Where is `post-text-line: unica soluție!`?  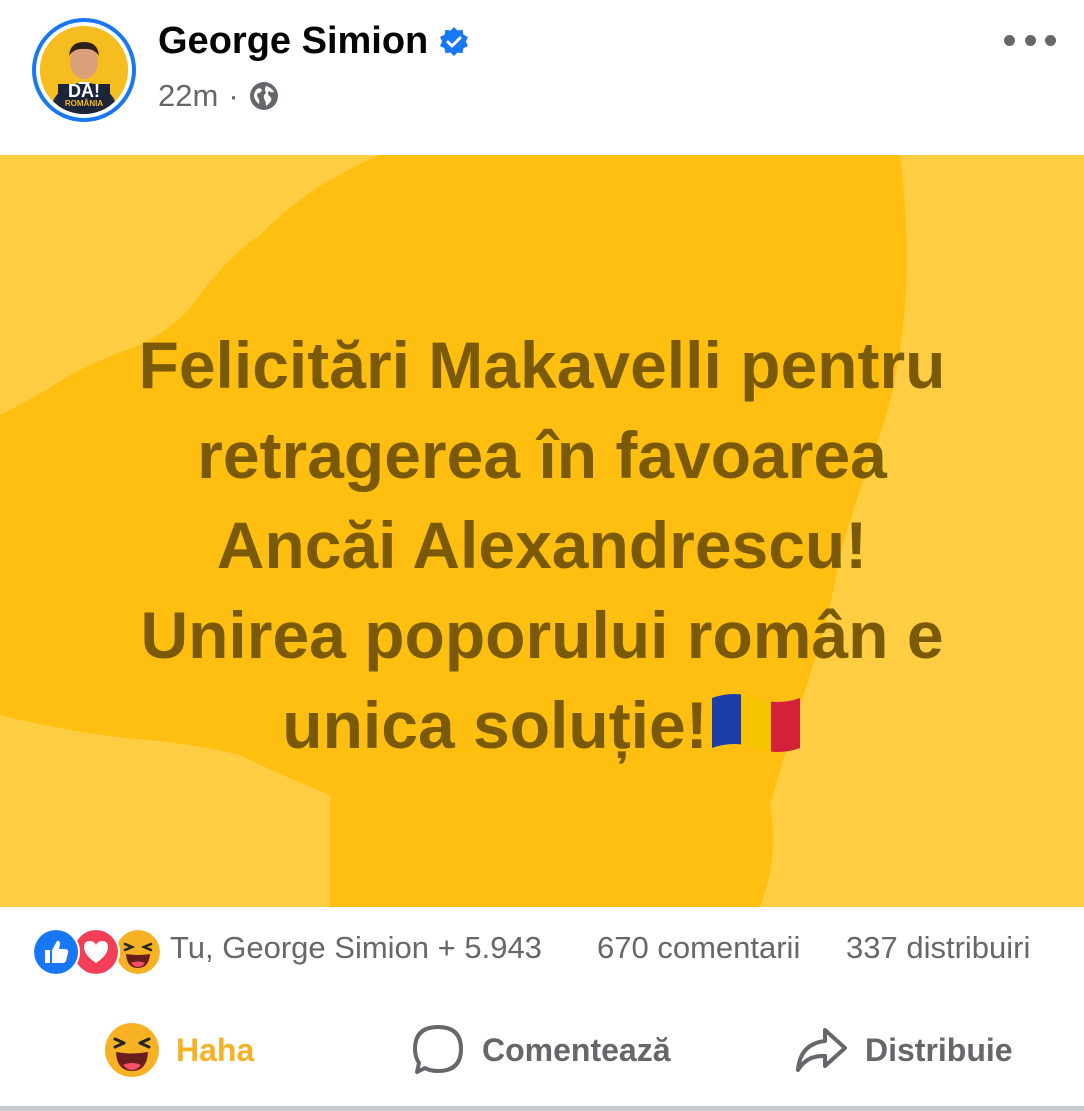 post-text-line: unica soluție! is located at coordinates (495, 725).